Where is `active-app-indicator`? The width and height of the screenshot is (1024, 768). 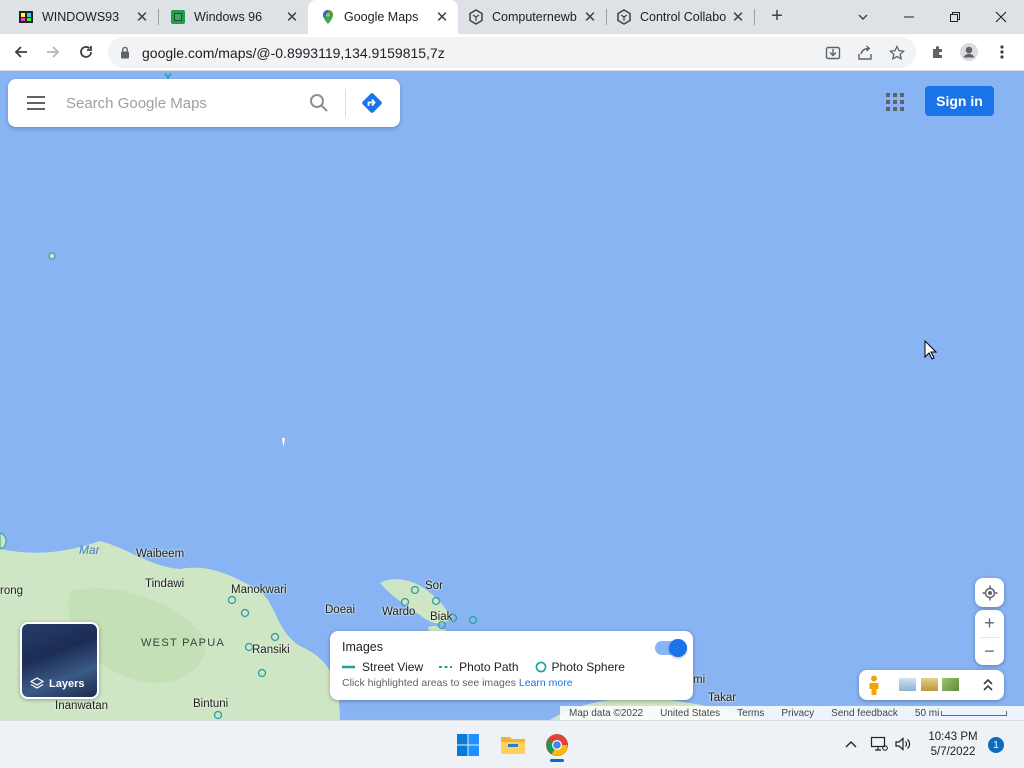
active-app-indicator is located at coordinates (557, 760).